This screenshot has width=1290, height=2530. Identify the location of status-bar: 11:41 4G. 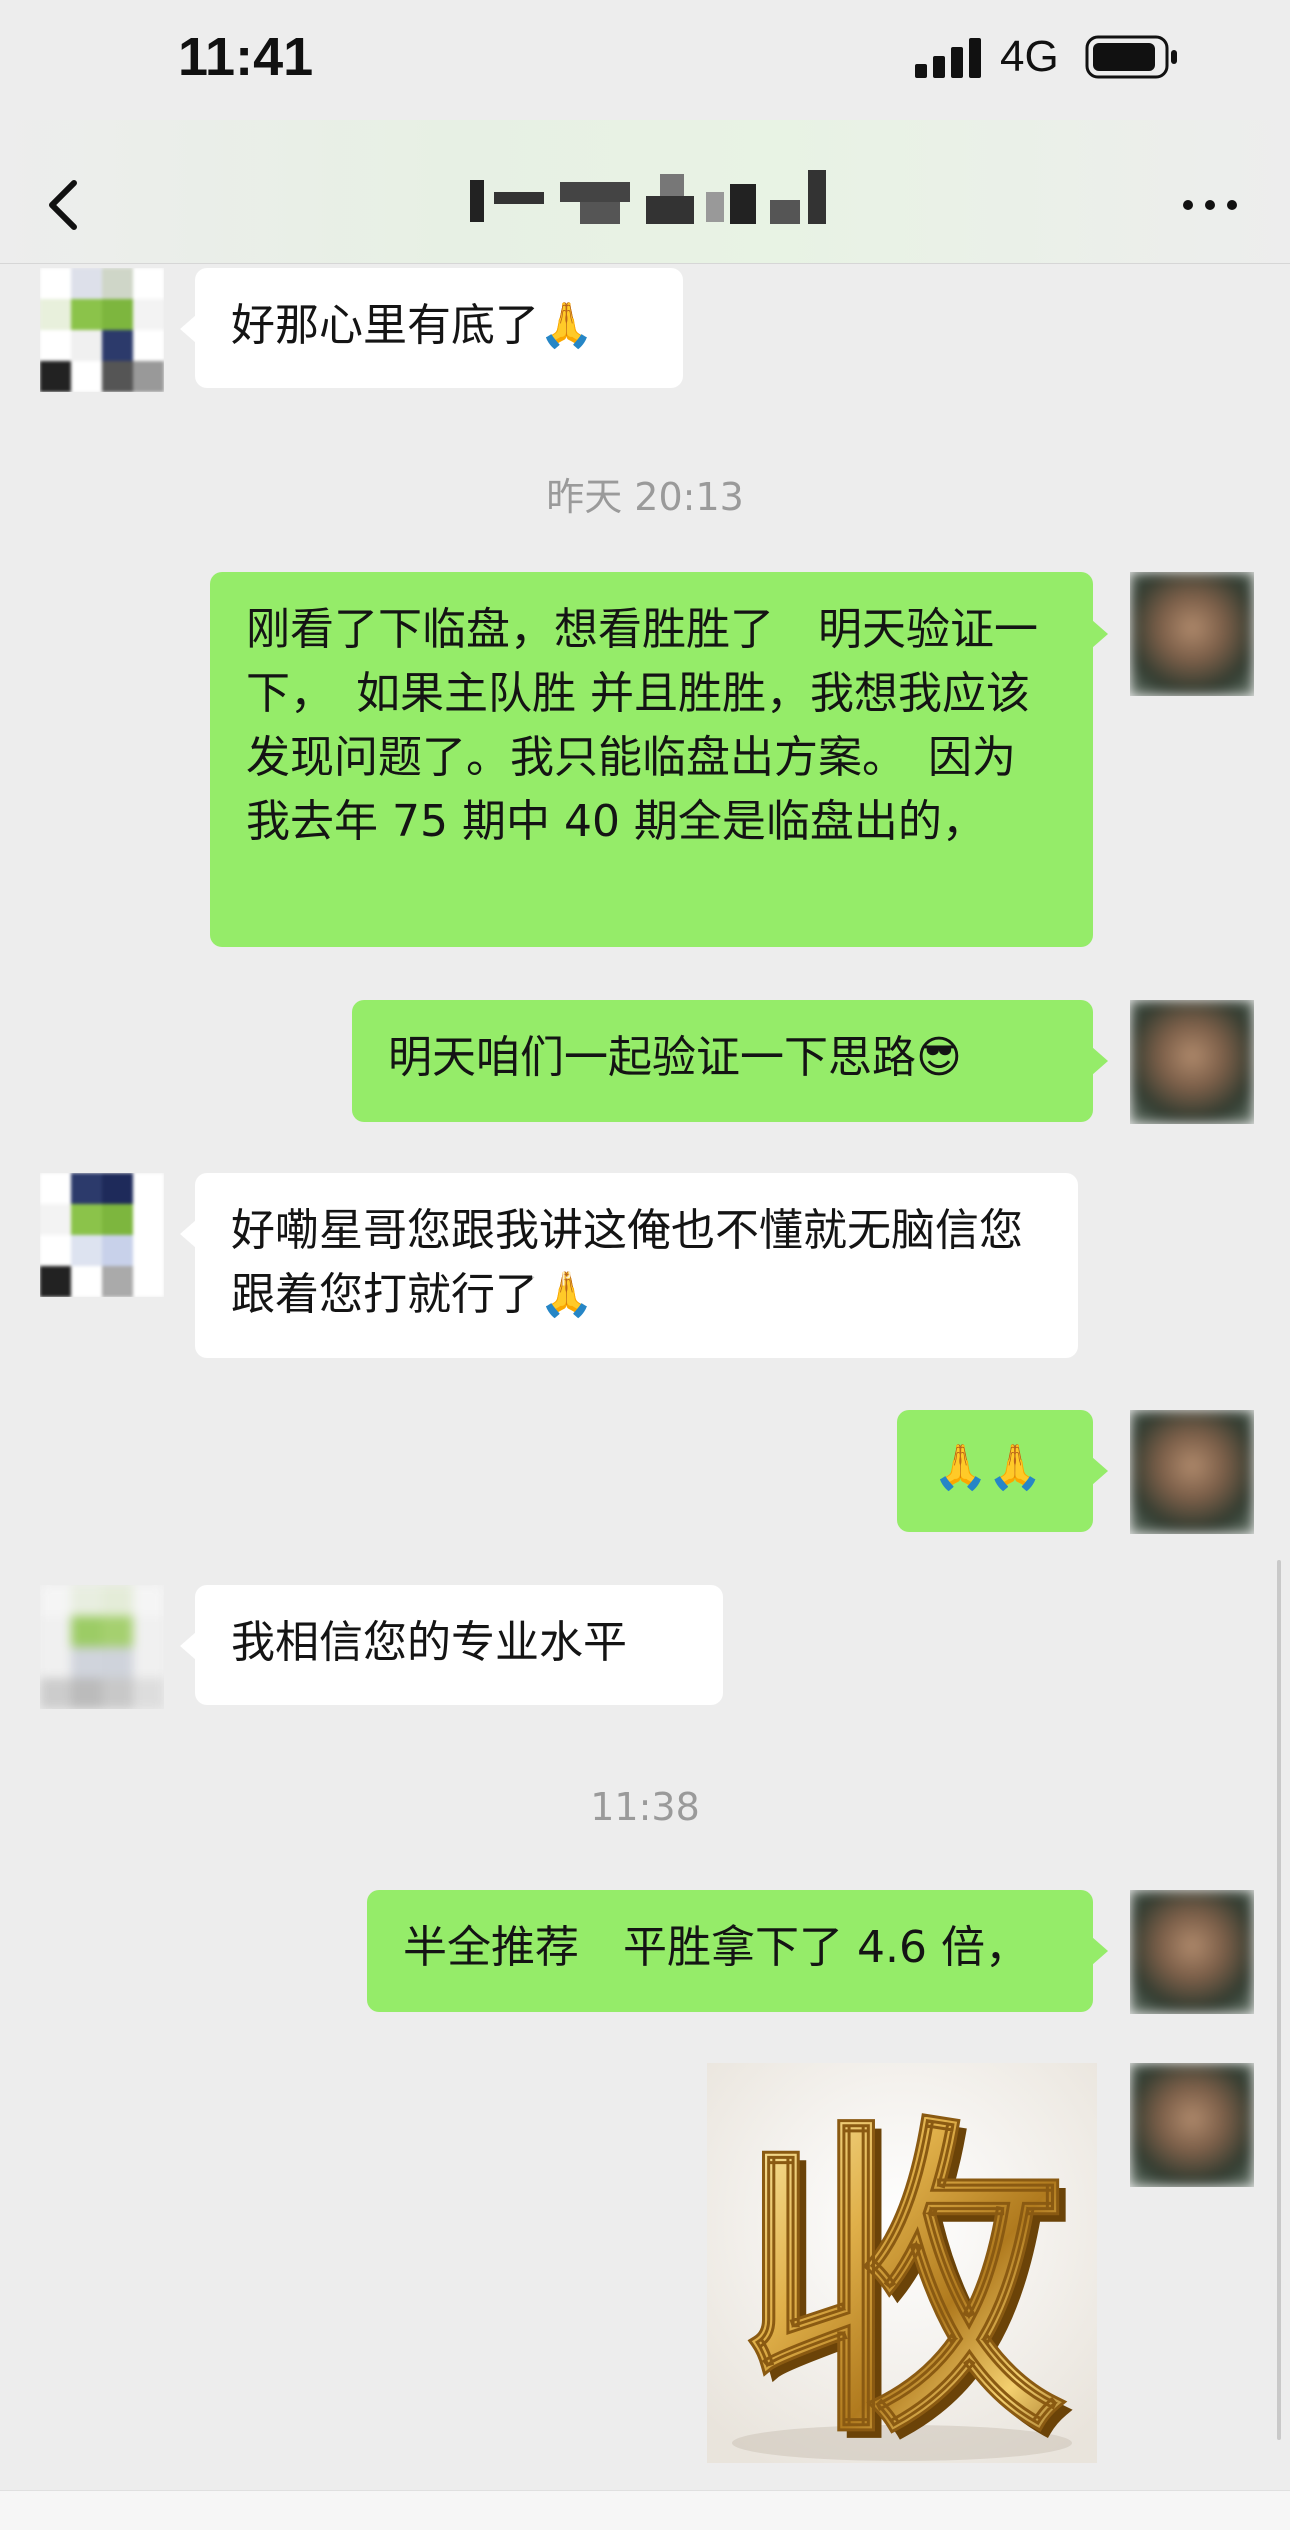
(645, 60).